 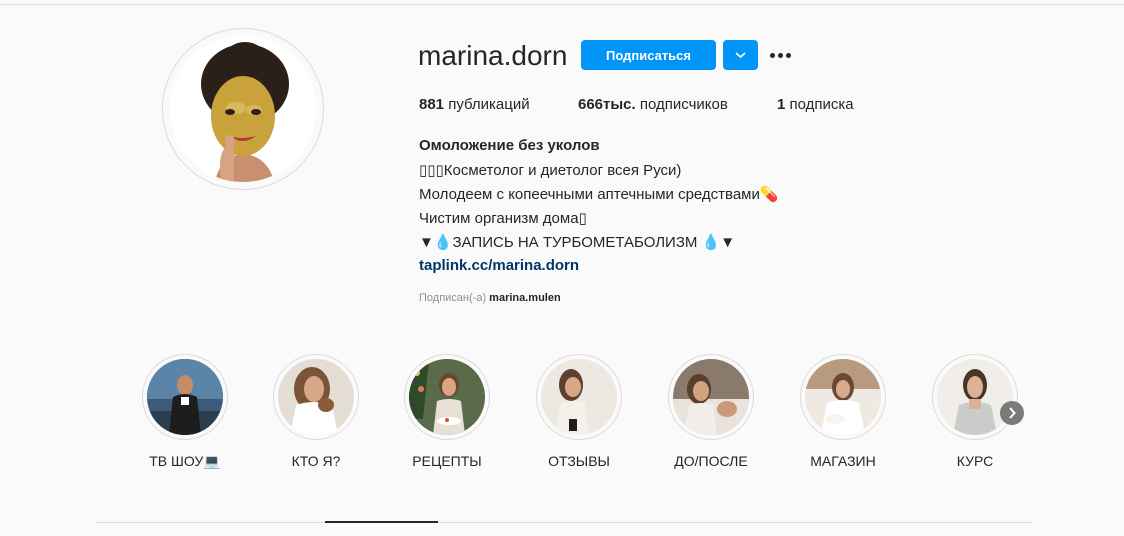 What do you see at coordinates (503, 218) in the screenshot?
I see `bio-line: Чистим организм дома▯` at bounding box center [503, 218].